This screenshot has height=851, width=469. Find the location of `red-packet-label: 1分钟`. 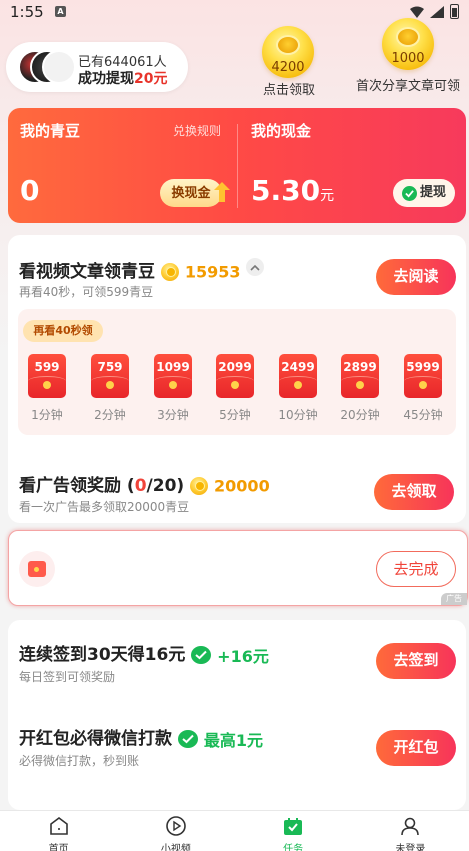

red-packet-label: 1分钟 is located at coordinates (47, 415).